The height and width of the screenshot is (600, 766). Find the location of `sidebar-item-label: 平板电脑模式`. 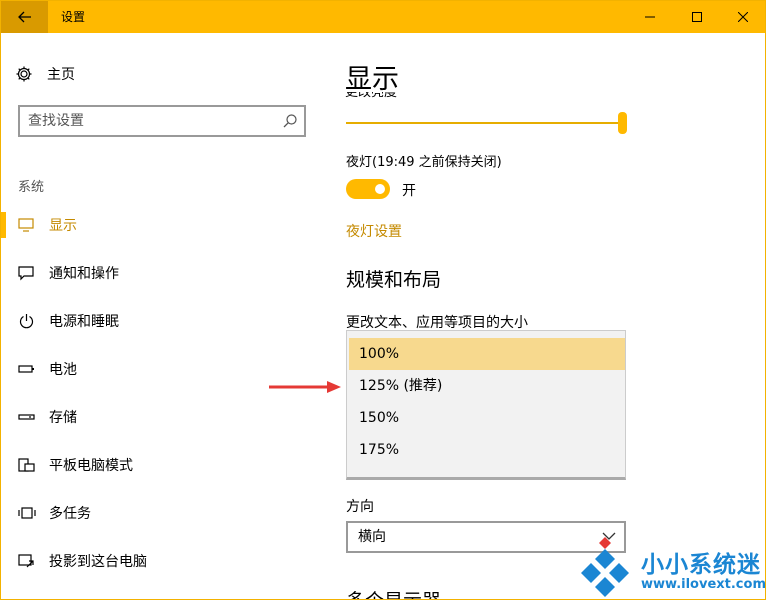

sidebar-item-label: 平板电脑模式 is located at coordinates (91, 466).